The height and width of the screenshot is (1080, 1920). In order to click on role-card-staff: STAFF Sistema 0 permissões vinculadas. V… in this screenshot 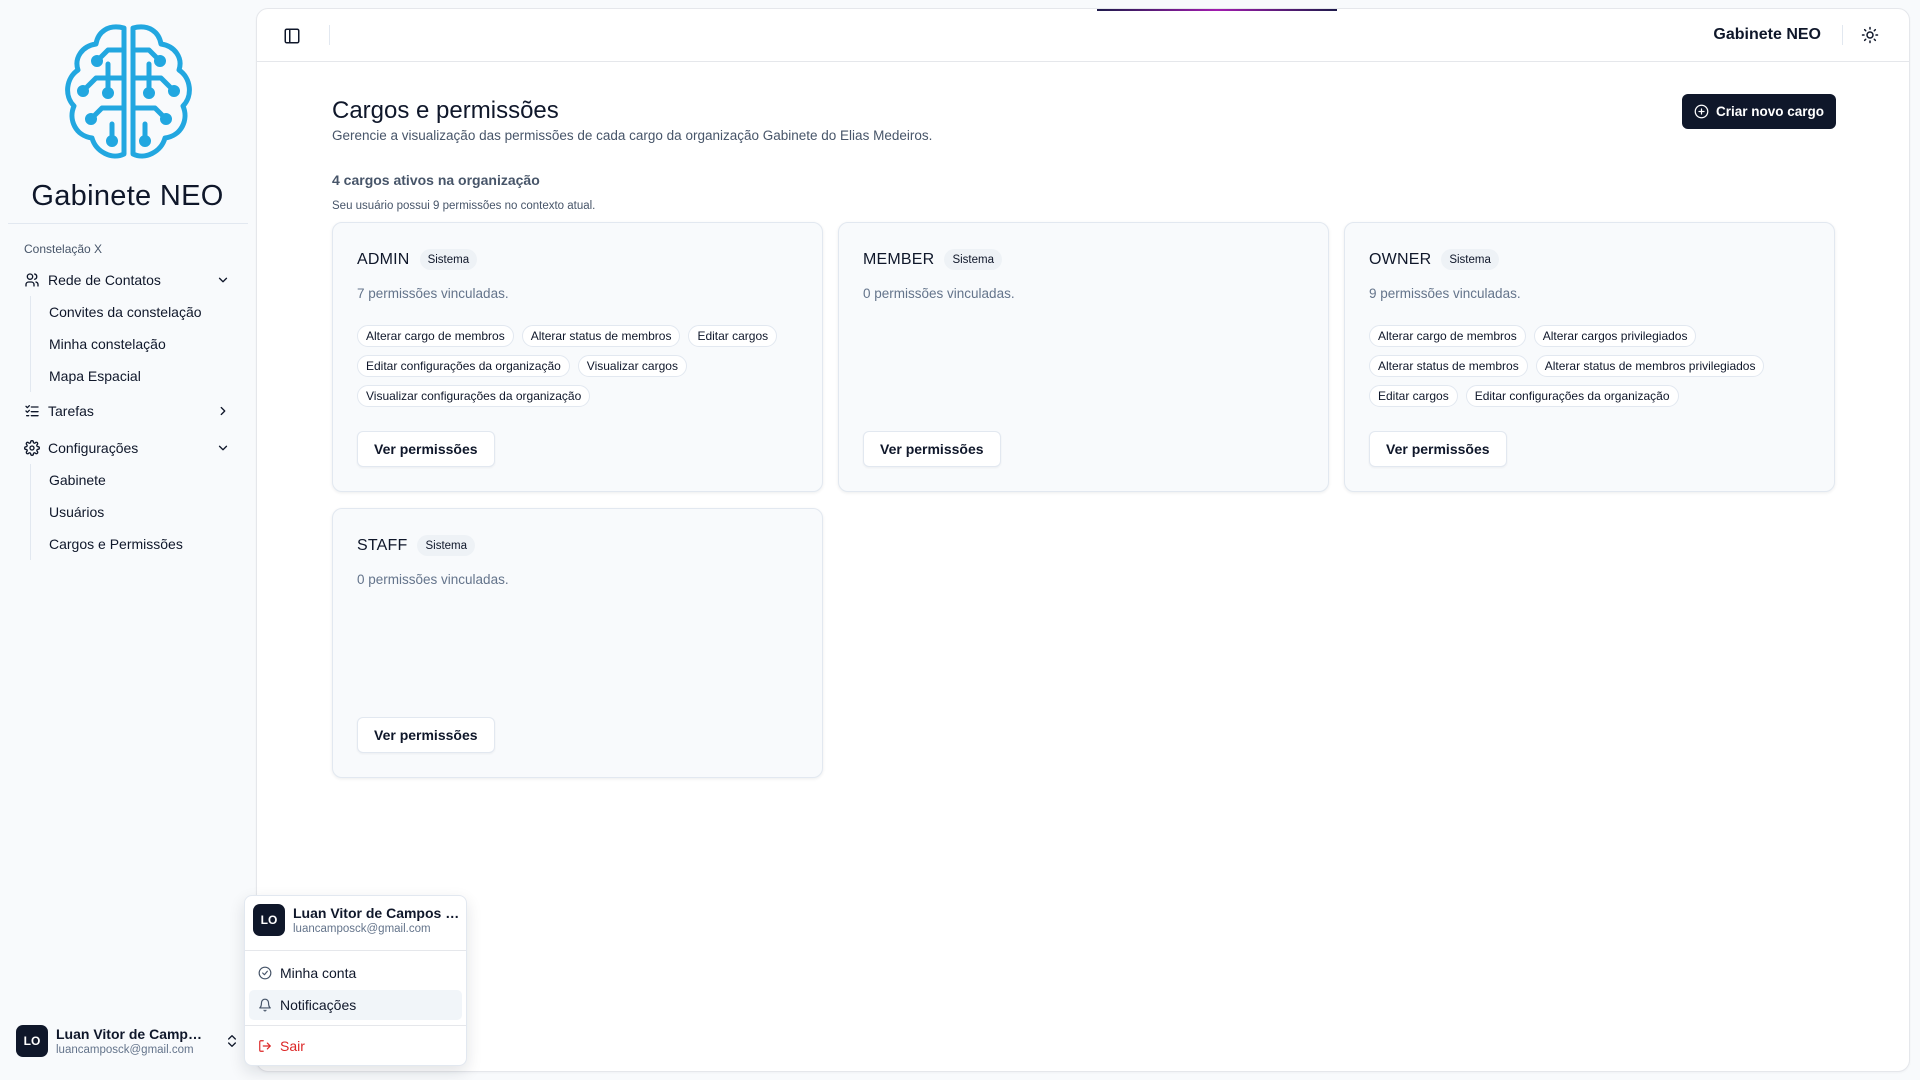, I will do `click(577, 643)`.